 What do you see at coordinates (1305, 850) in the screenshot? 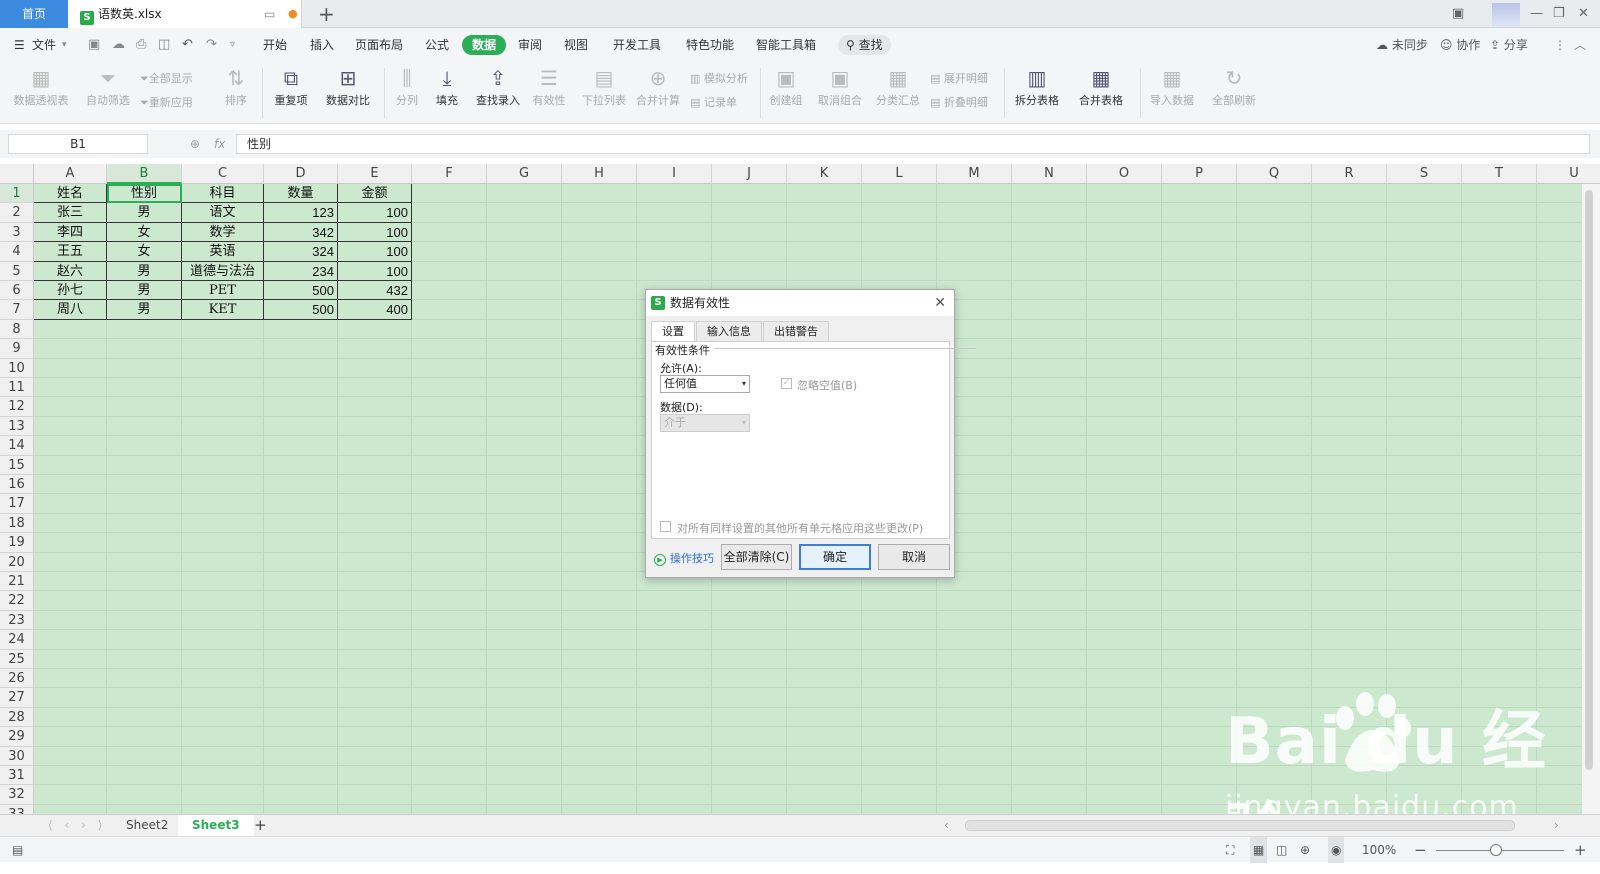
I see `reading-view-icon: ⊕` at bounding box center [1305, 850].